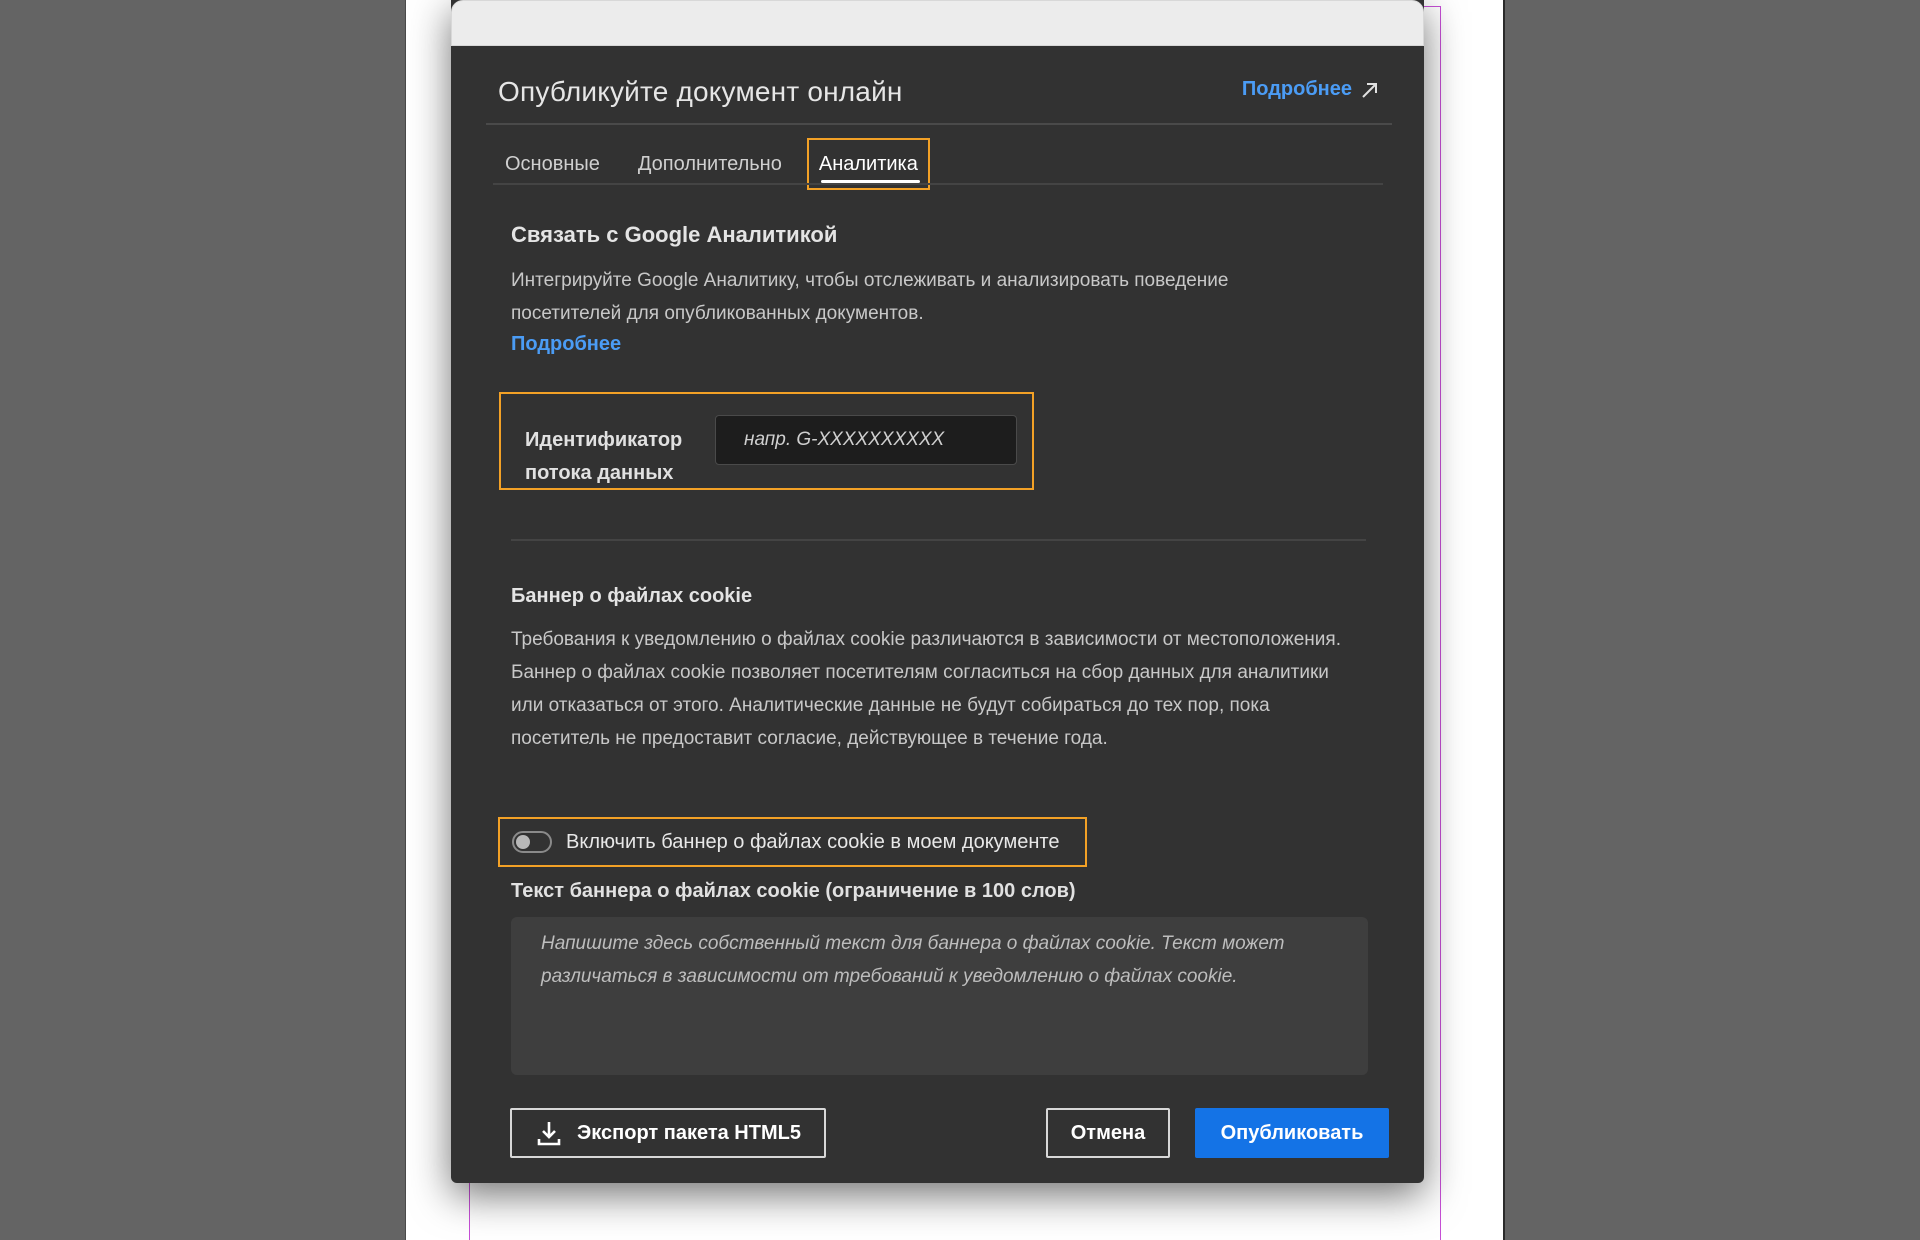 Image resolution: width=1920 pixels, height=1240 pixels. I want to click on banner-text-input, so click(939, 996).